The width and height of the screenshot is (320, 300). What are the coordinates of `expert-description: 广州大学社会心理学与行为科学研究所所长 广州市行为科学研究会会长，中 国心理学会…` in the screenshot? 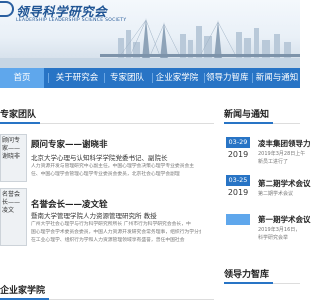 It's located at (116, 233).